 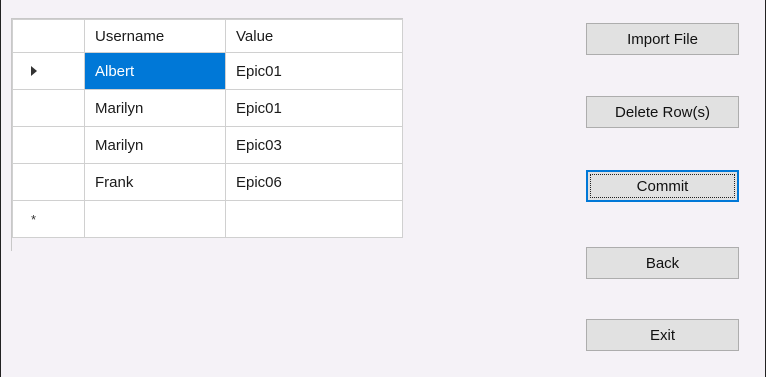 I want to click on grid-header-row: Username Value, so click(x=207, y=36).